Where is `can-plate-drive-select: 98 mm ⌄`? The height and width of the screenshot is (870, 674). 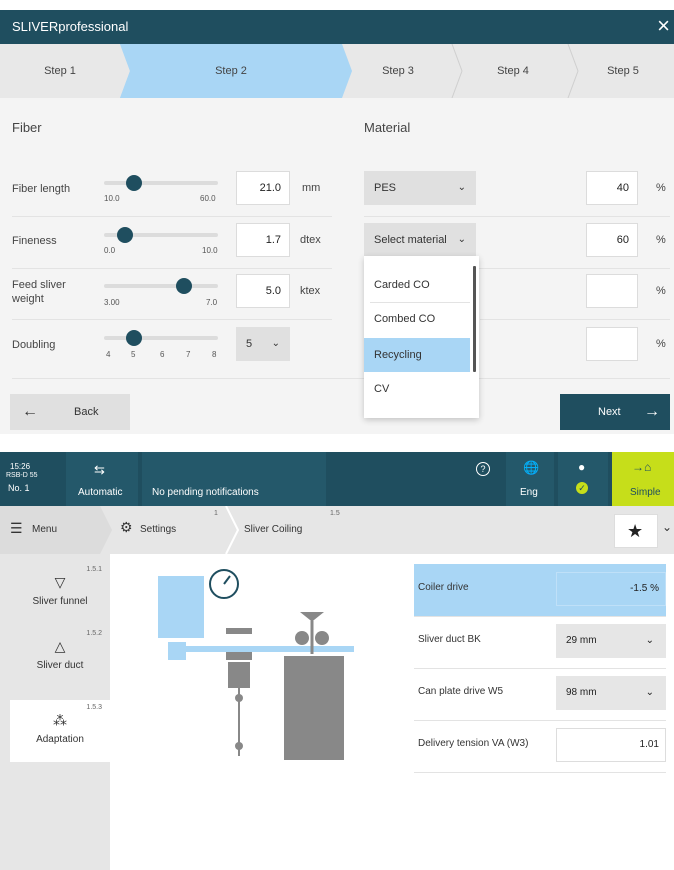 can-plate-drive-select: 98 mm ⌄ is located at coordinates (611, 693).